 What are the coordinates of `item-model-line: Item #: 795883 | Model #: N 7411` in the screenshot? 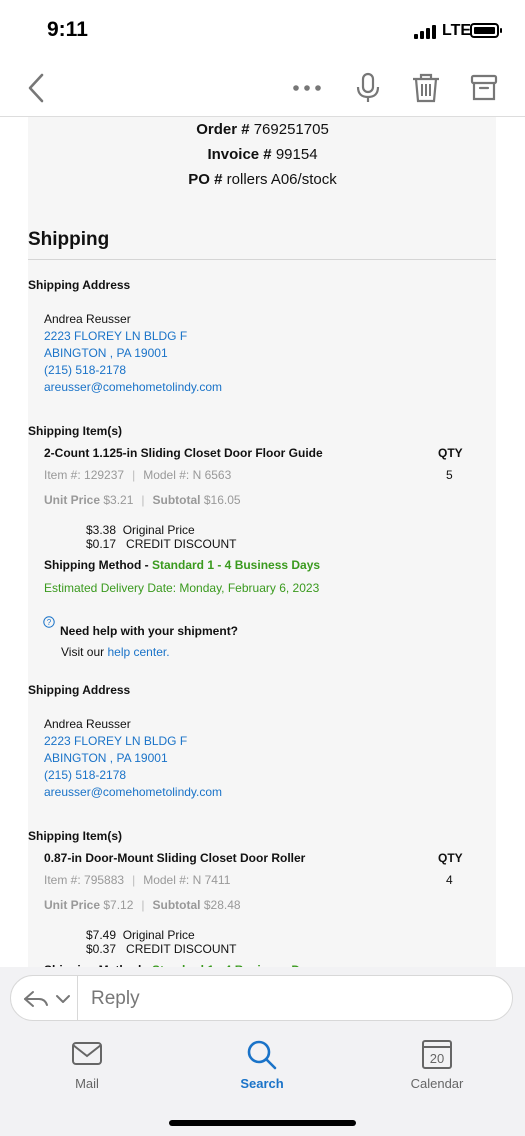 It's located at (137, 880).